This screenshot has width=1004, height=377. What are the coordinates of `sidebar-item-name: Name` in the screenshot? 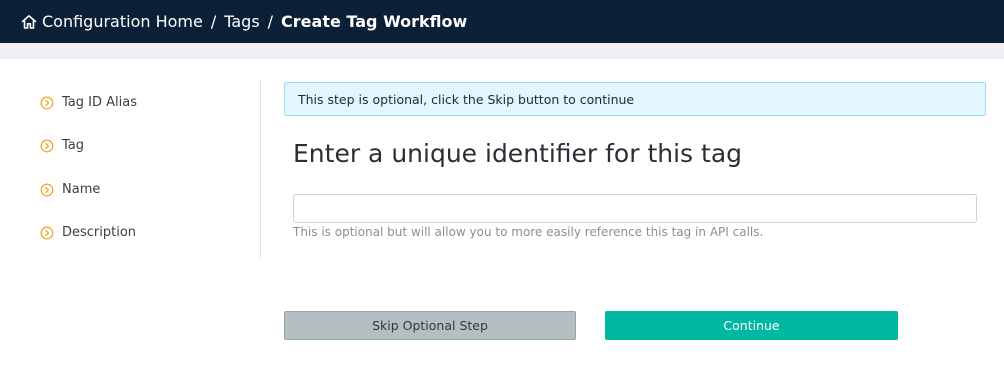 It's located at (70, 189).